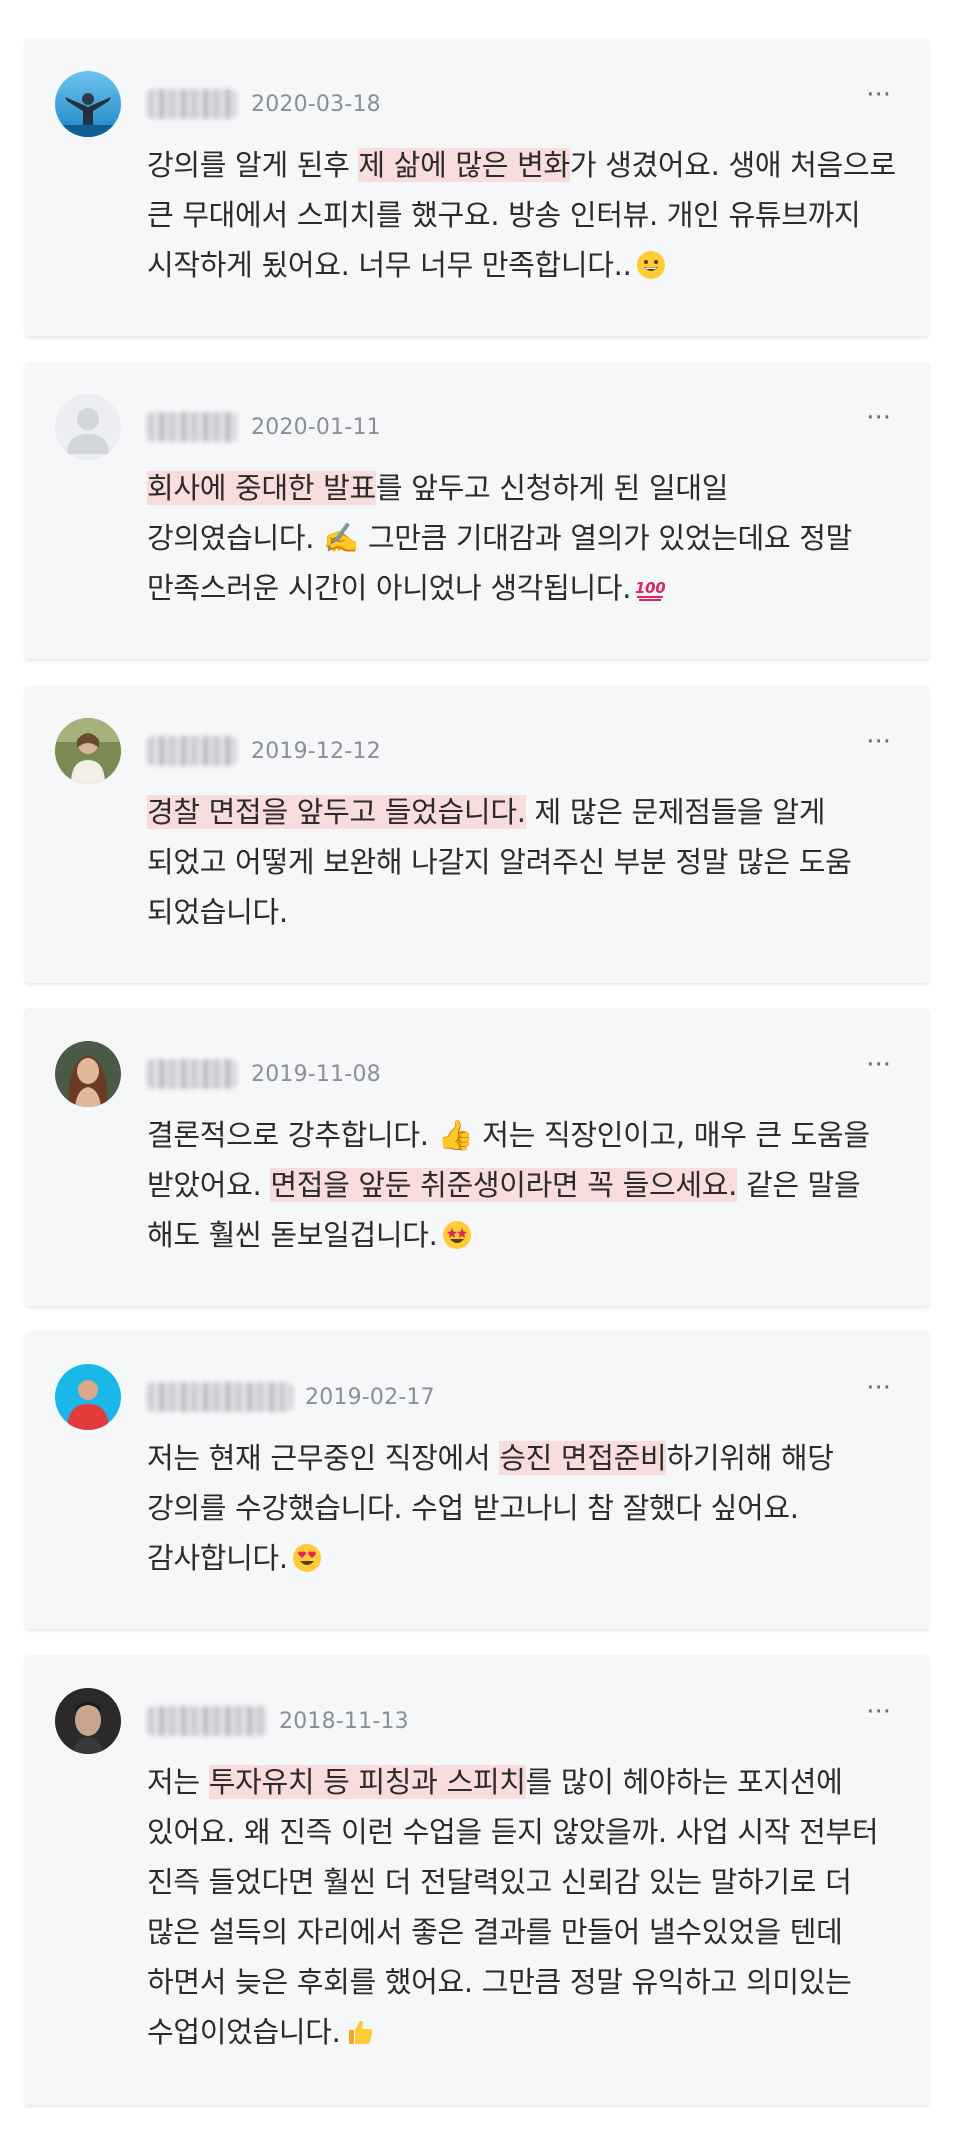 Image resolution: width=954 pixels, height=2156 pixels. What do you see at coordinates (88, 427) in the screenshot?
I see `default-user-avatar` at bounding box center [88, 427].